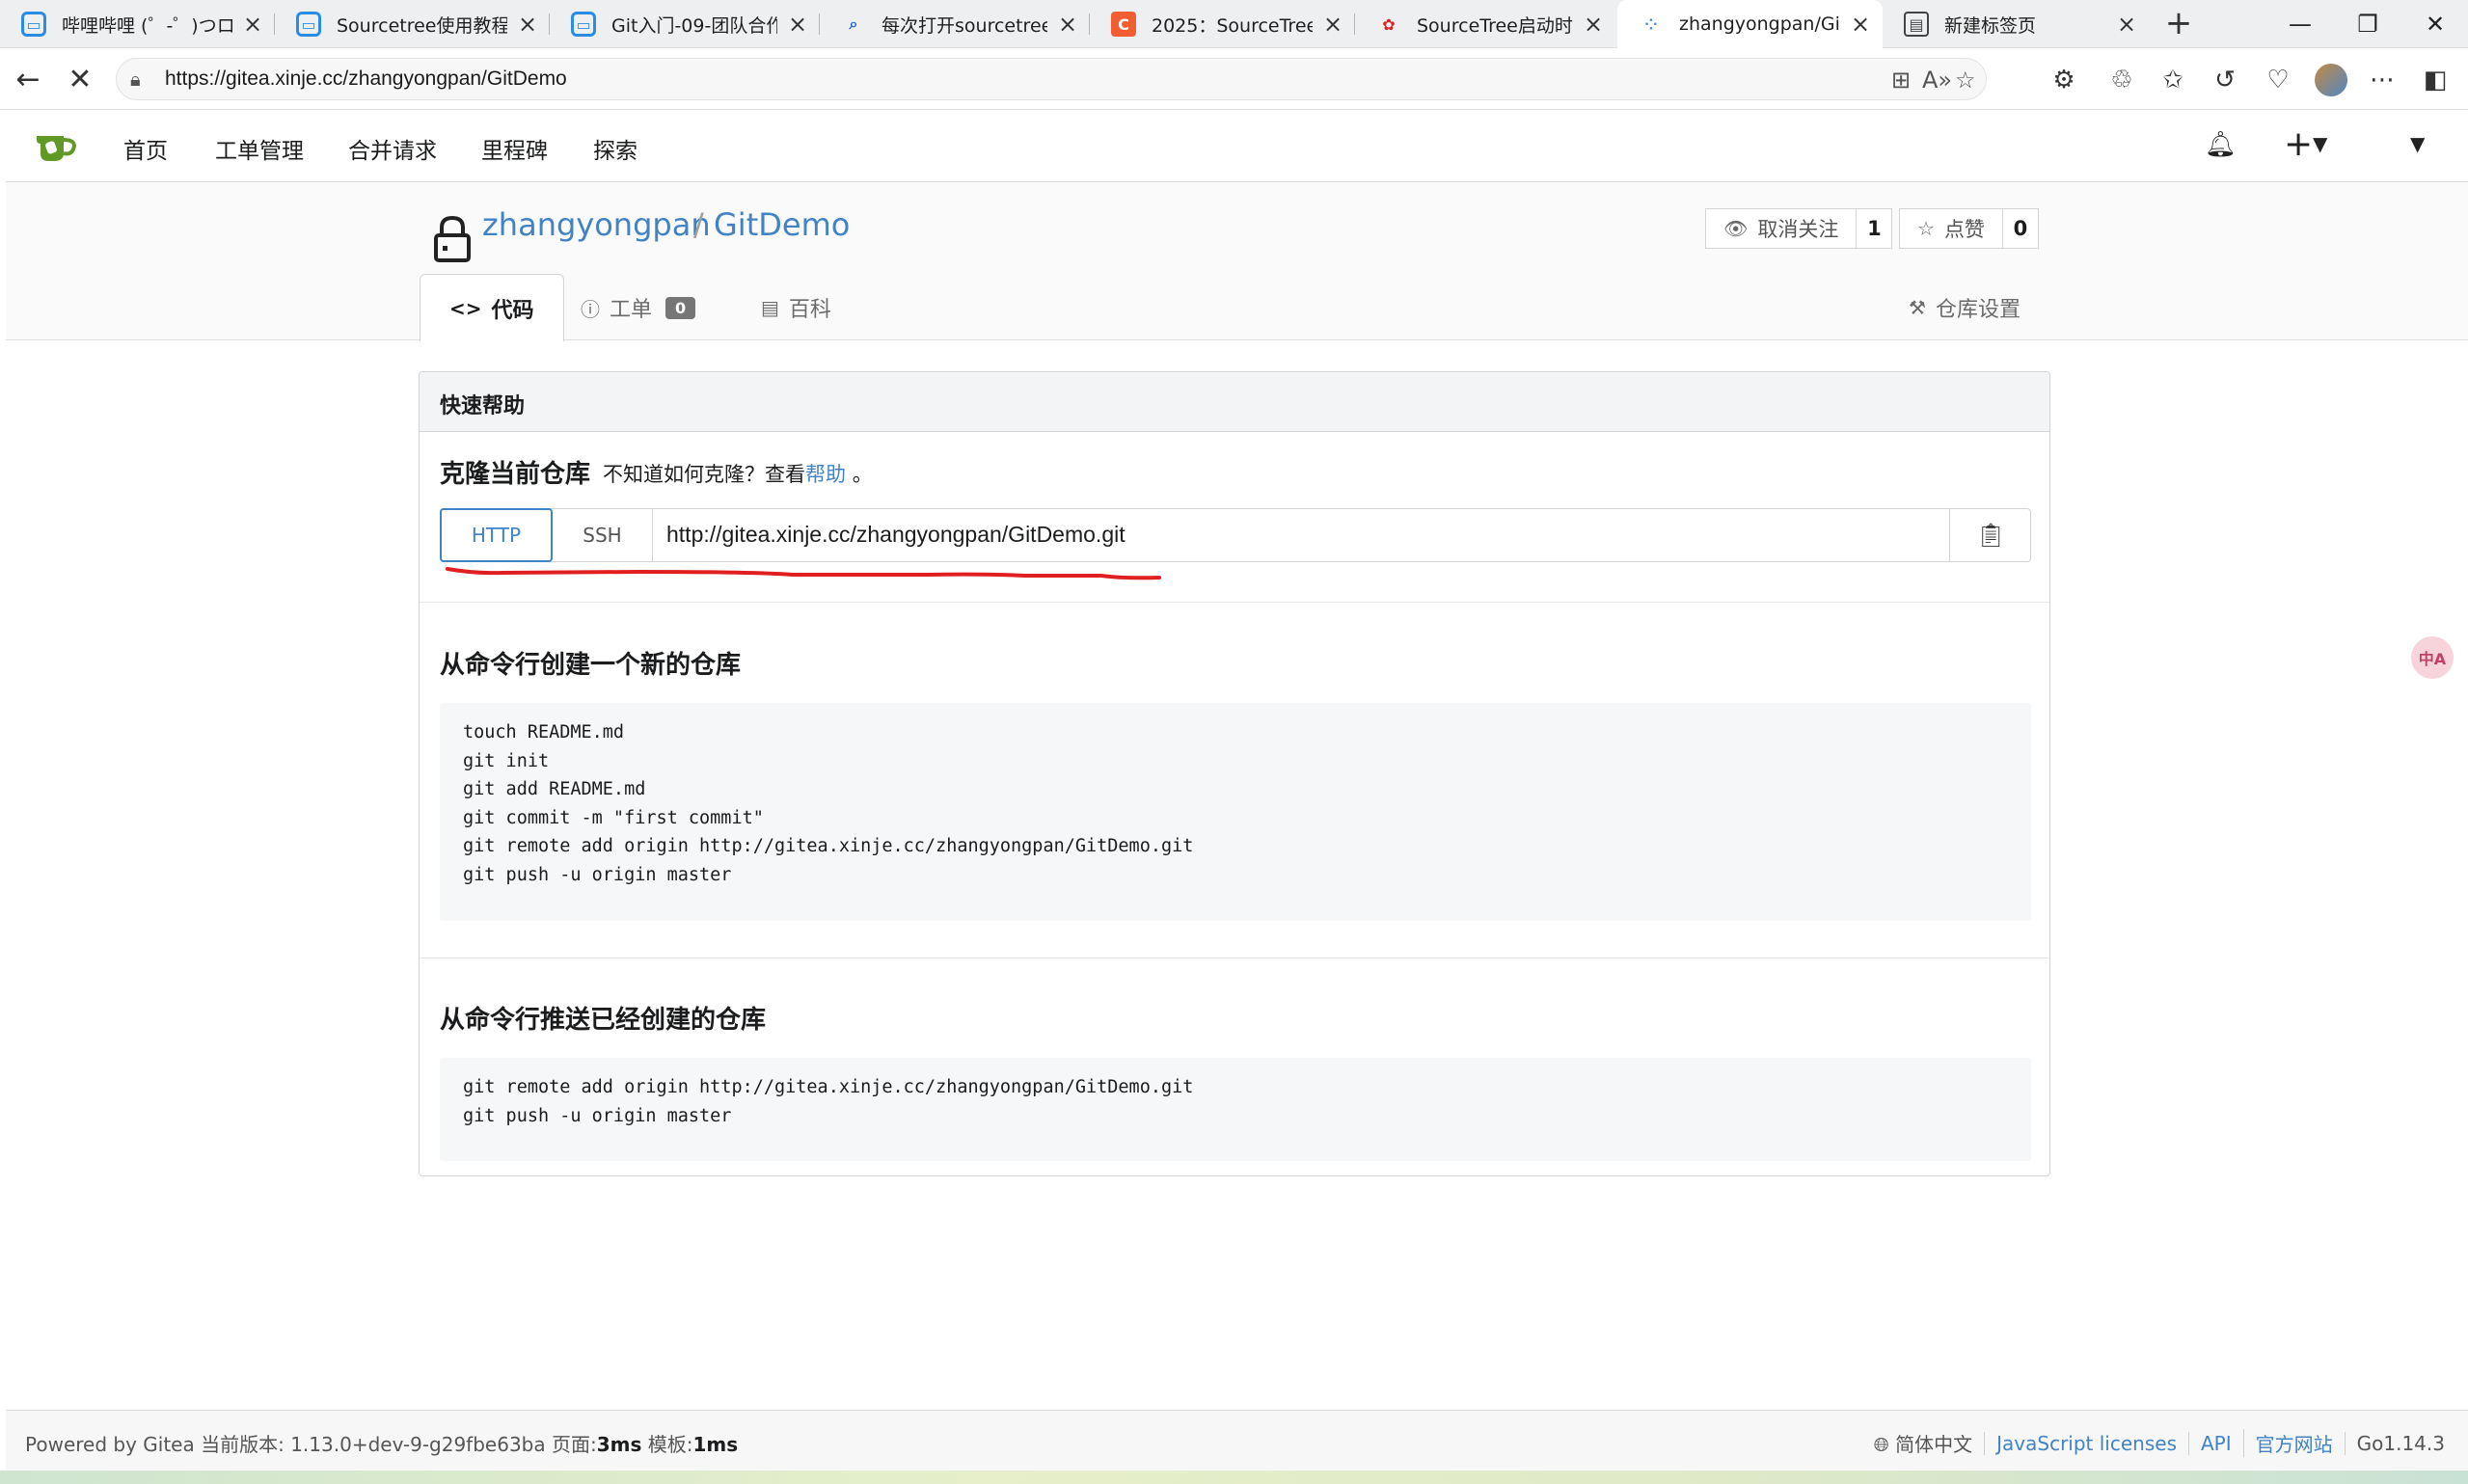 The width and height of the screenshot is (2468, 1484). What do you see at coordinates (2020, 228) in the screenshot?
I see `star-count: 0` at bounding box center [2020, 228].